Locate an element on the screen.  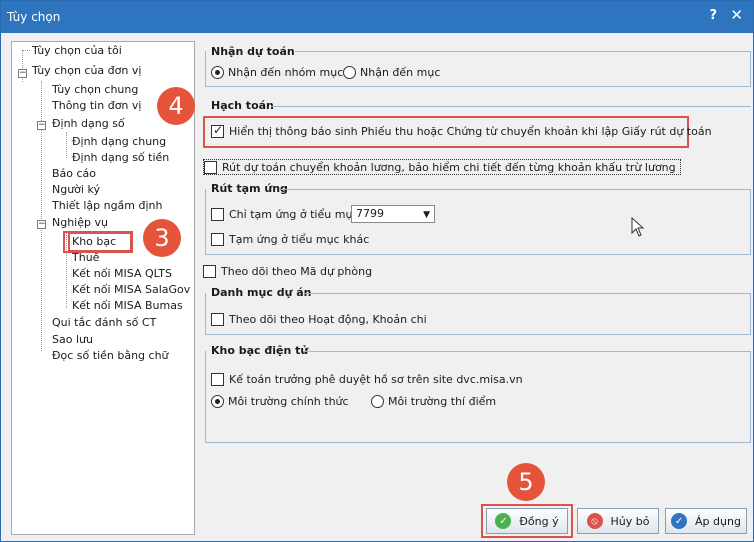
group-title-hach-toan: Hạch toán is located at coordinates (242, 105).